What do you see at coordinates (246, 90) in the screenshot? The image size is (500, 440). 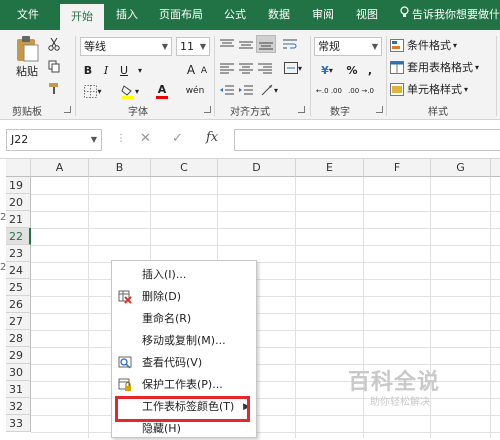 I see `increase-indent-button` at bounding box center [246, 90].